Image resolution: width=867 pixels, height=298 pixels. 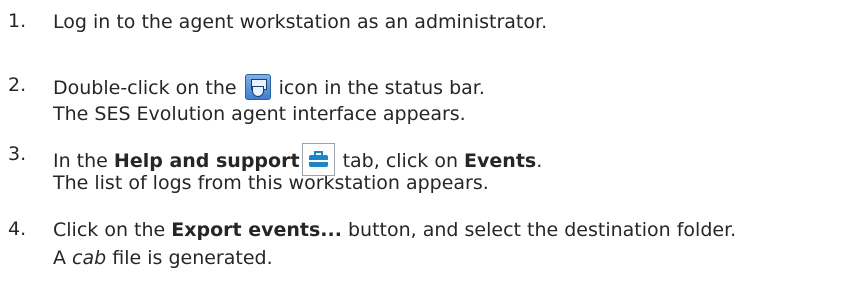 What do you see at coordinates (17, 21) in the screenshot?
I see `step-number: 1.` at bounding box center [17, 21].